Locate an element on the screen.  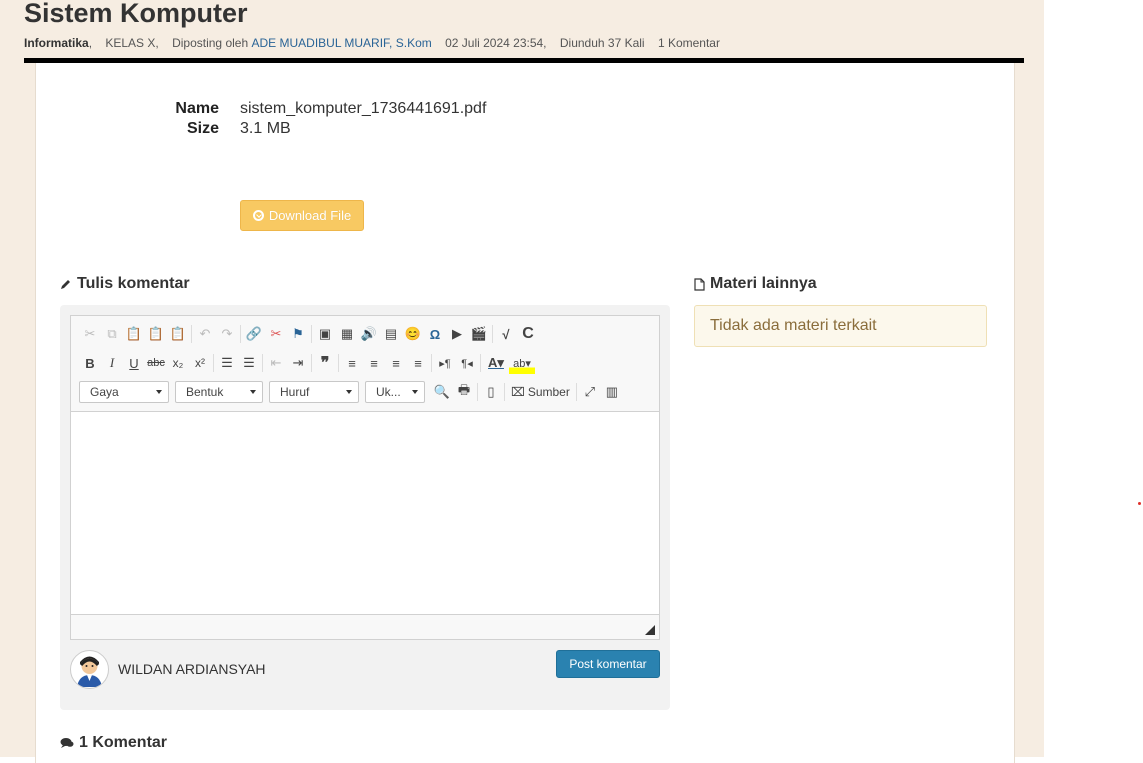
link-icon: 🔗 is located at coordinates (254, 334).